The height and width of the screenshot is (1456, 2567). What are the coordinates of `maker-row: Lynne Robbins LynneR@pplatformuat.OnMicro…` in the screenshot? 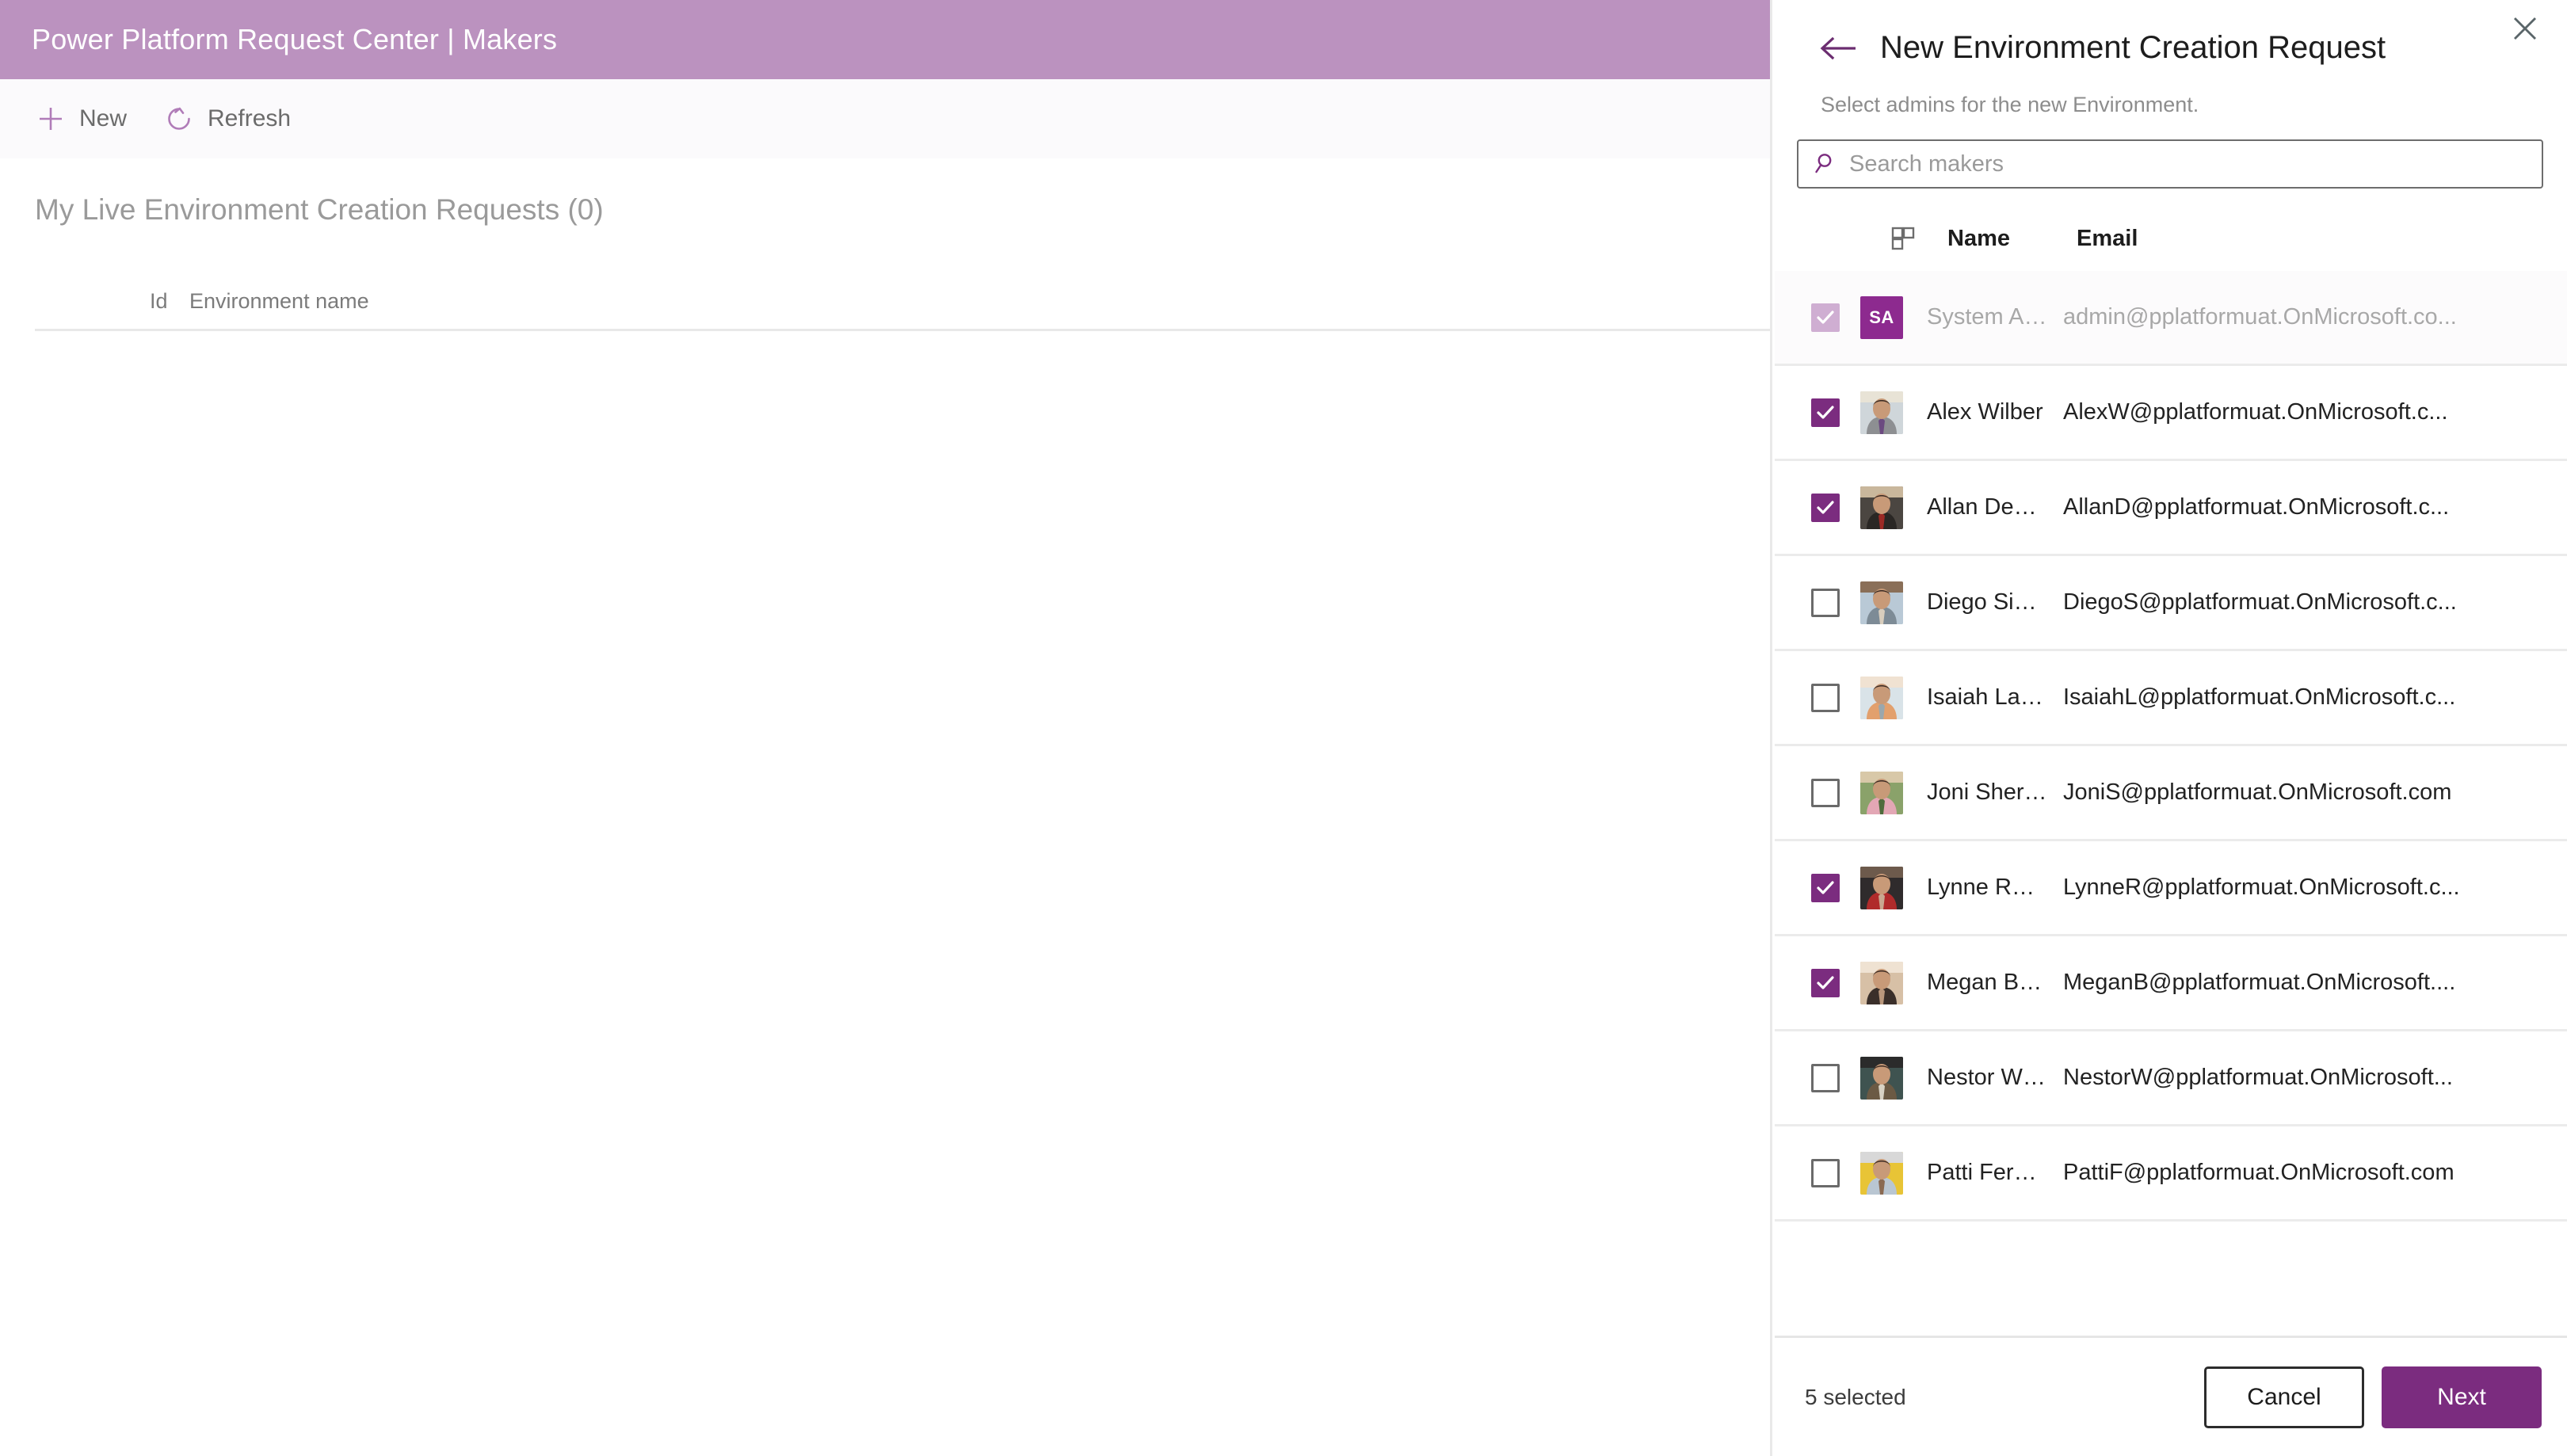 It's located at (2171, 888).